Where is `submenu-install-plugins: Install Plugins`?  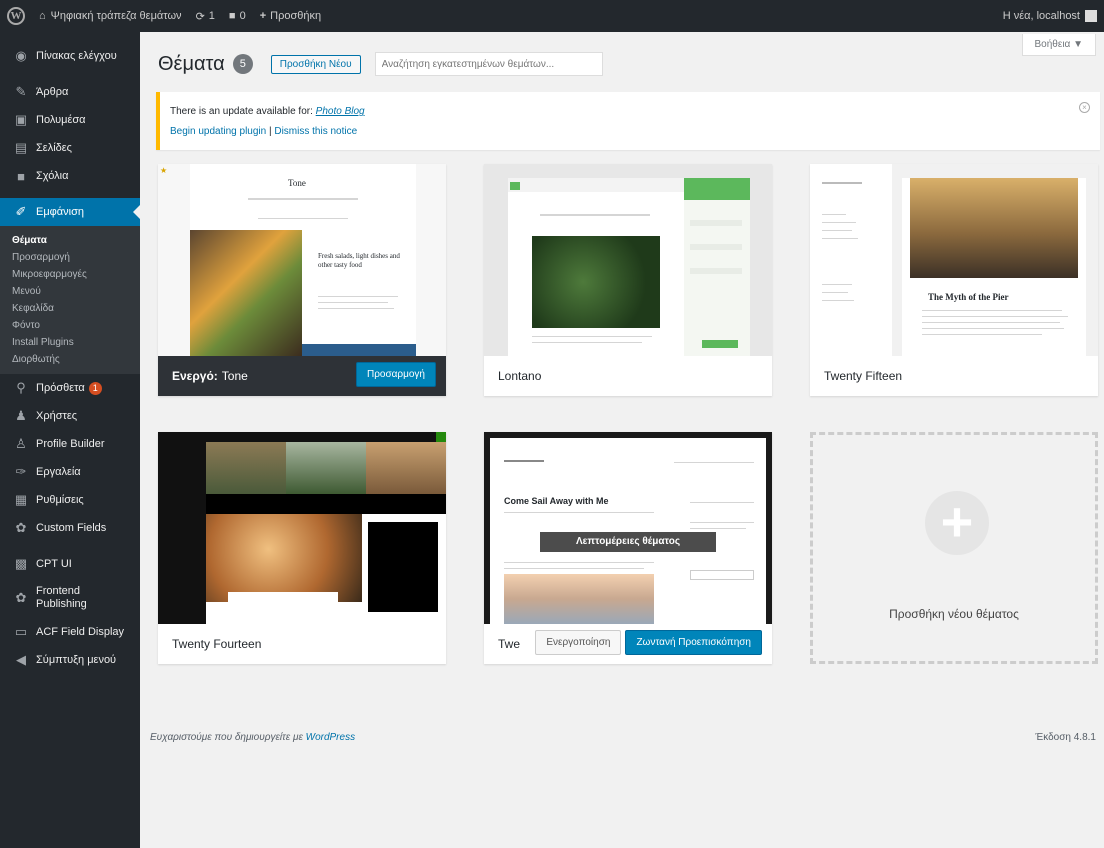 submenu-install-plugins: Install Plugins is located at coordinates (70, 342).